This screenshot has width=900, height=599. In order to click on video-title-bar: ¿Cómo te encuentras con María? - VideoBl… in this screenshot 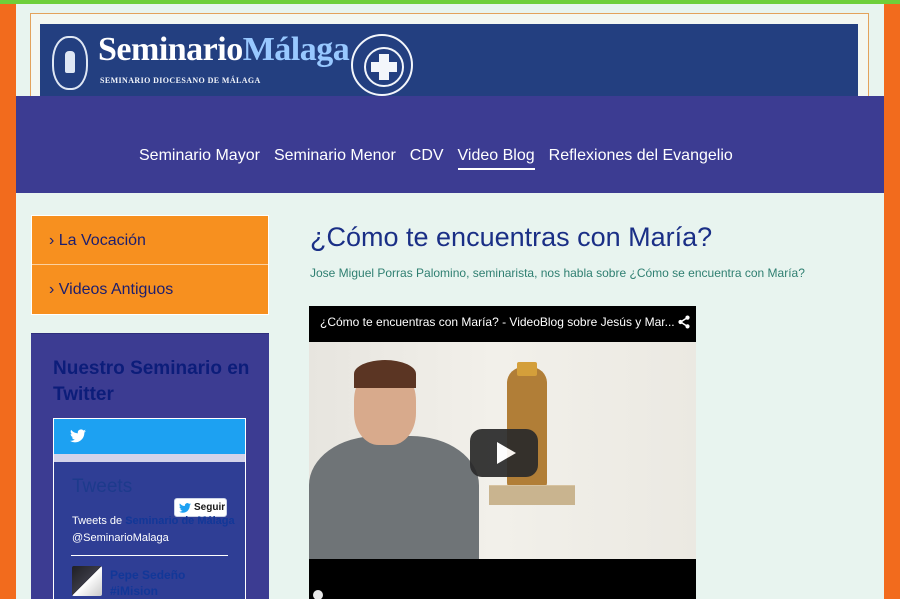, I will do `click(502, 324)`.